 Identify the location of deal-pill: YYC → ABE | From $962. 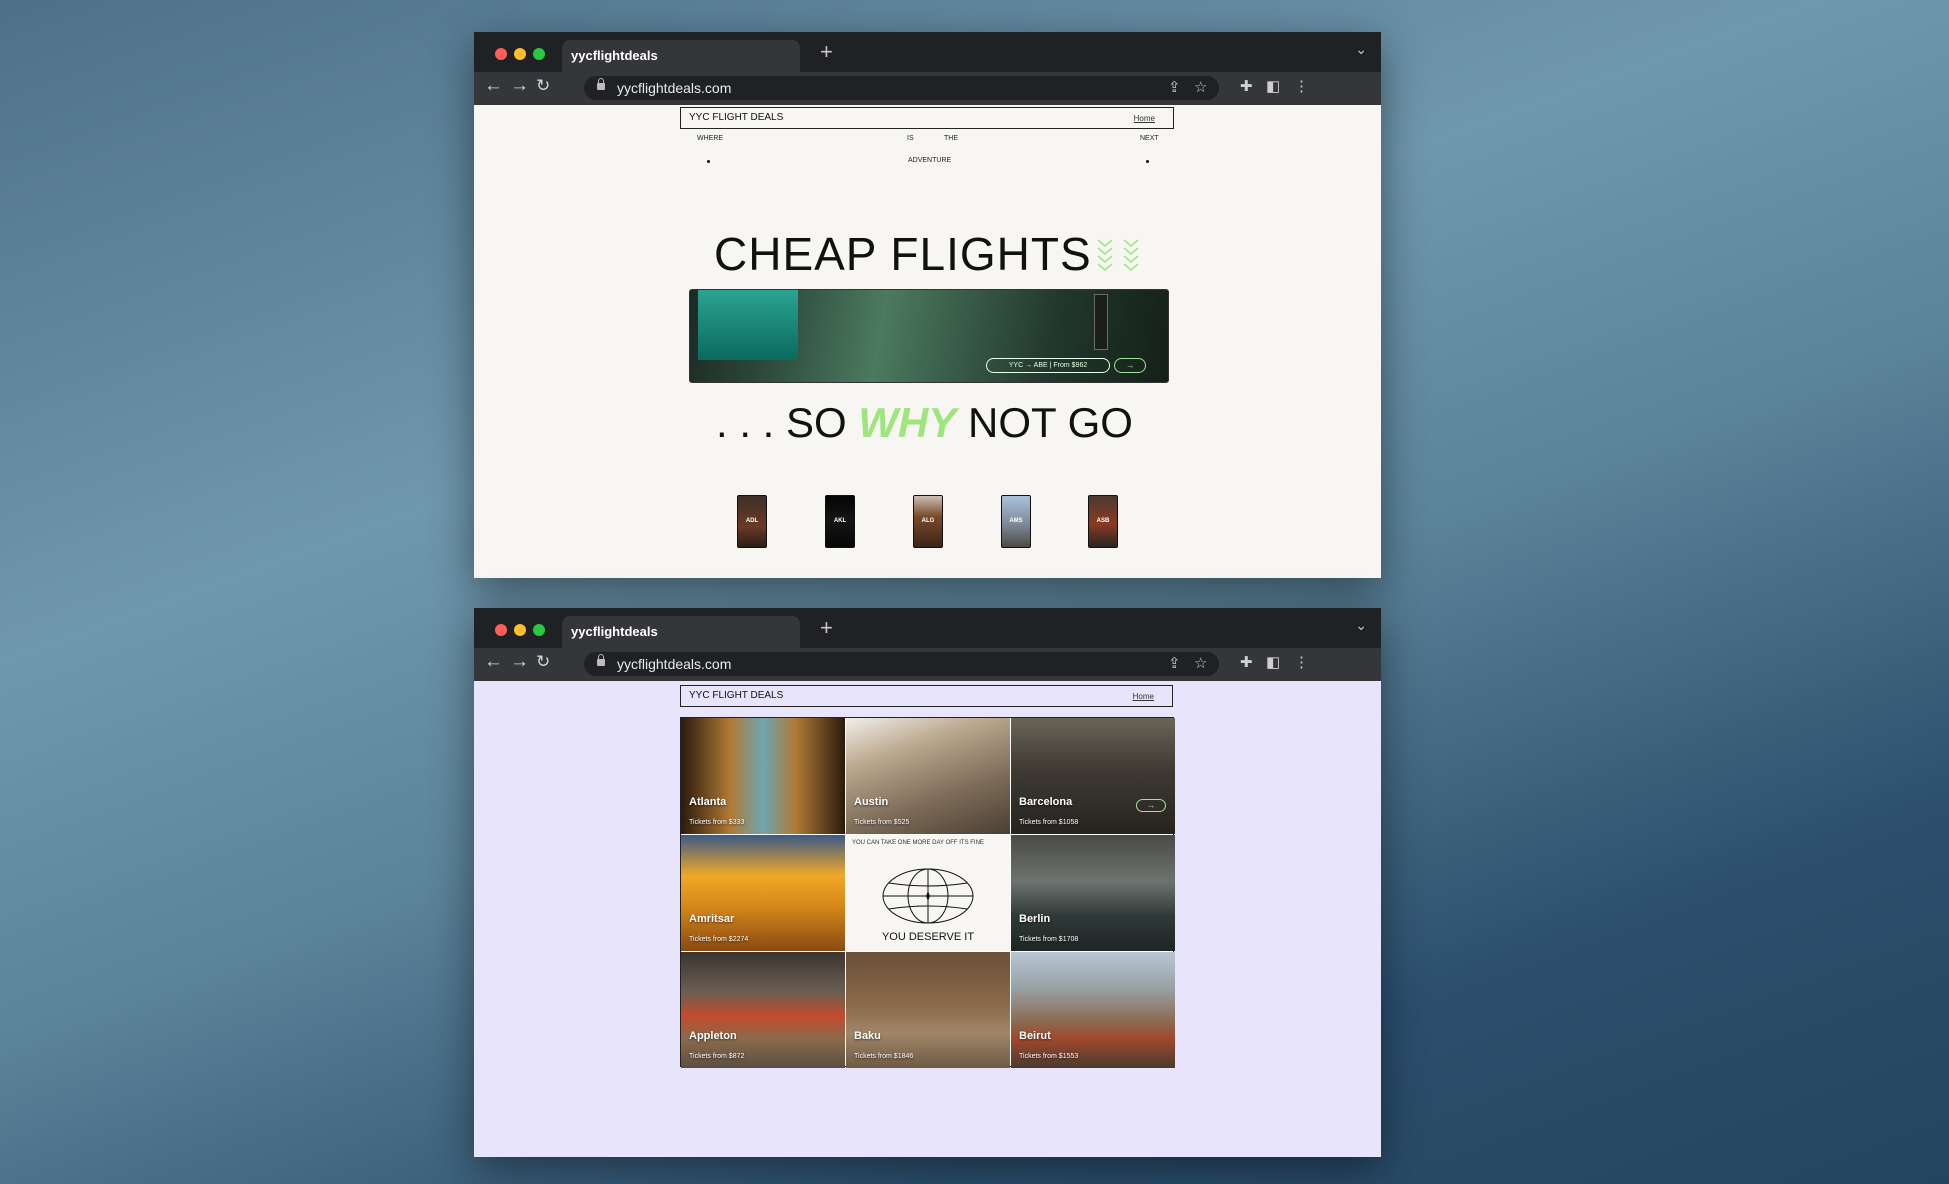
(1048, 365).